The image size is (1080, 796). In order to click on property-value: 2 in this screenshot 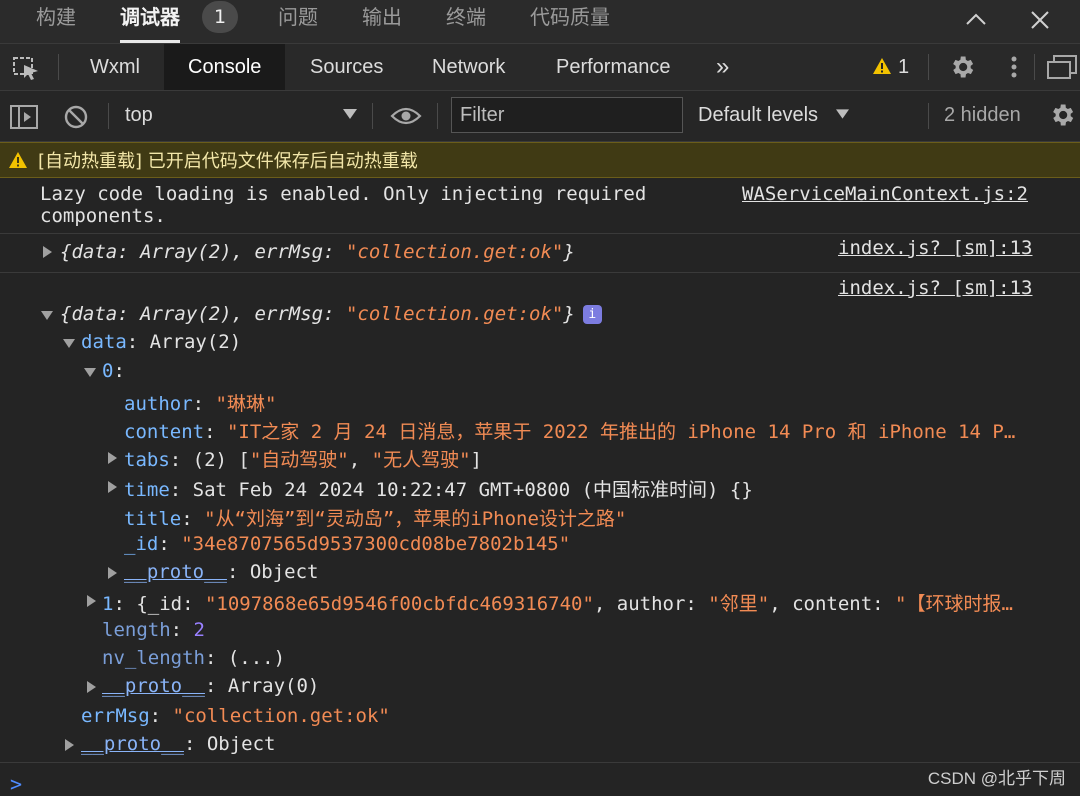, I will do `click(199, 630)`.